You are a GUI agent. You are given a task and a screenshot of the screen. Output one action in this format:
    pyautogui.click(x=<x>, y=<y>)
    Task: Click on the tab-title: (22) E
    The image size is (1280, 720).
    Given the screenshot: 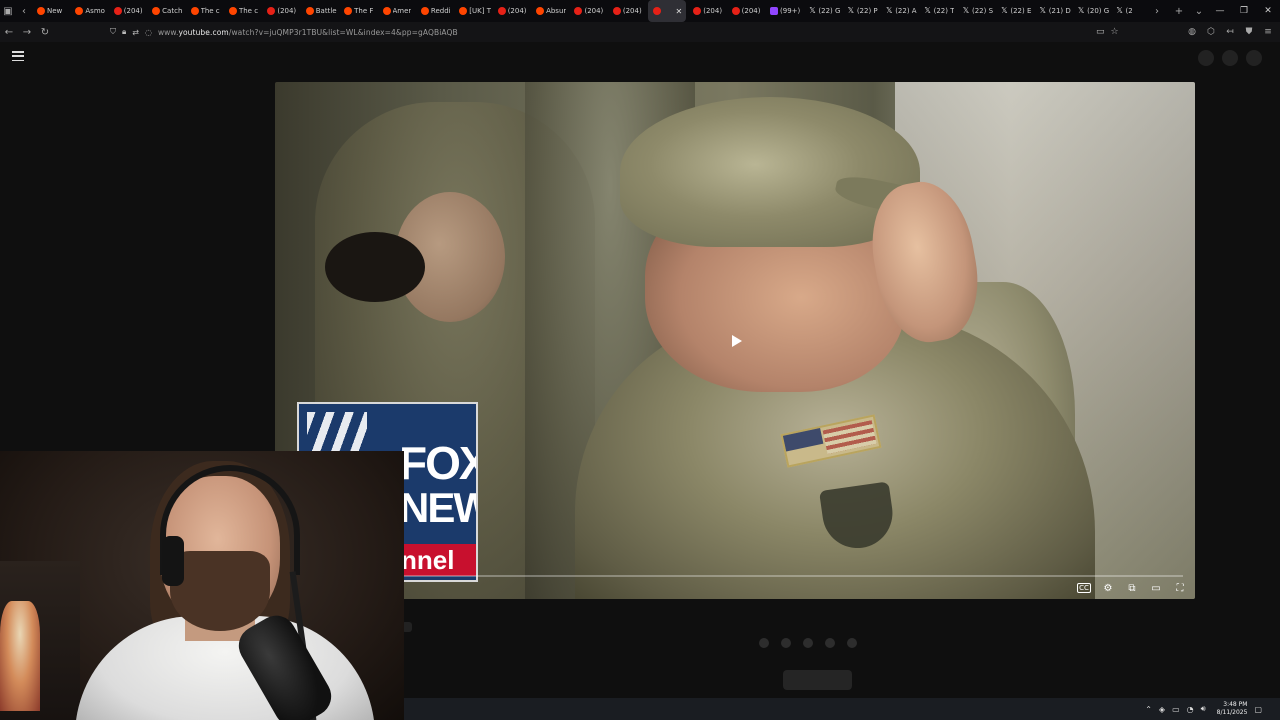 What is the action you would take?
    pyautogui.click(x=1021, y=11)
    